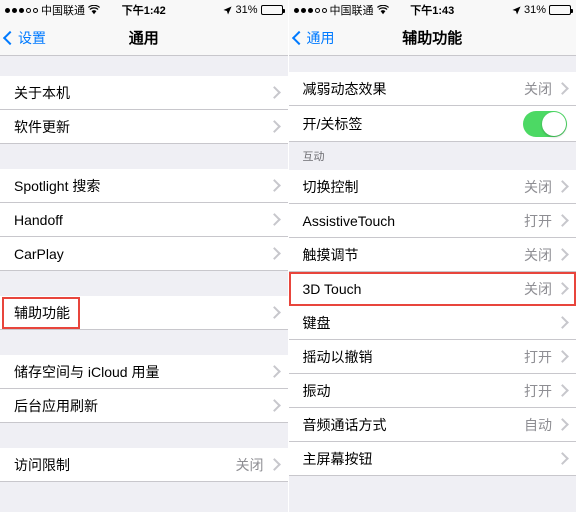 The image size is (576, 512). Describe the element at coordinates (432, 10) in the screenshot. I see `status-bar: 中国联通 下午1:43 31%` at that location.